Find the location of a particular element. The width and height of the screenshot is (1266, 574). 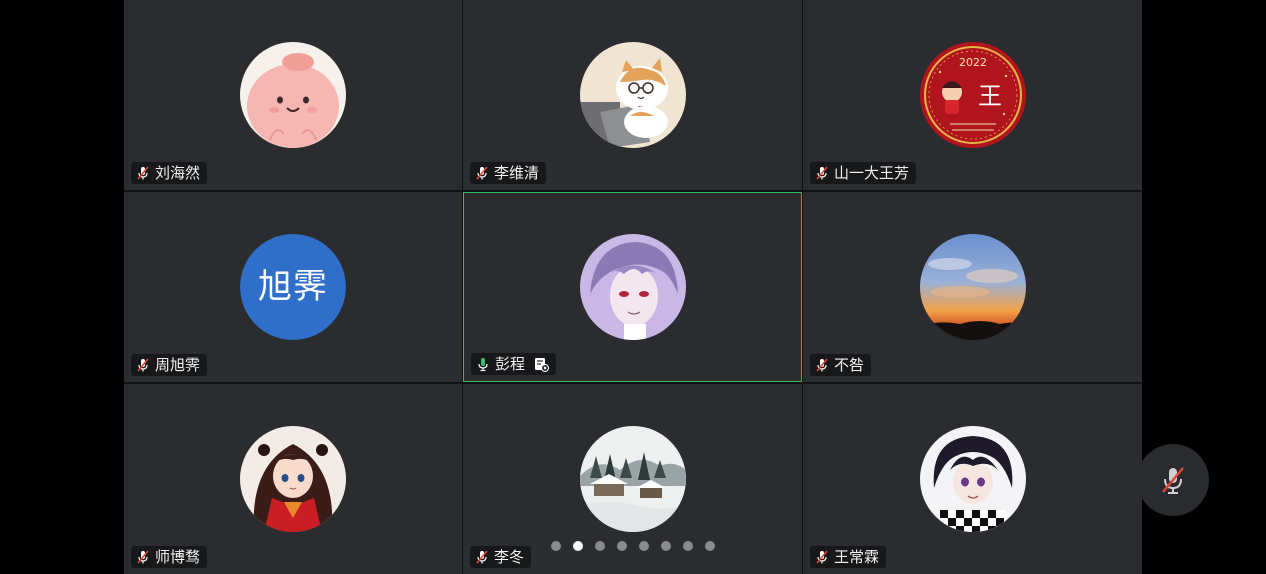

text-avatar: 旭霁 is located at coordinates (293, 287).